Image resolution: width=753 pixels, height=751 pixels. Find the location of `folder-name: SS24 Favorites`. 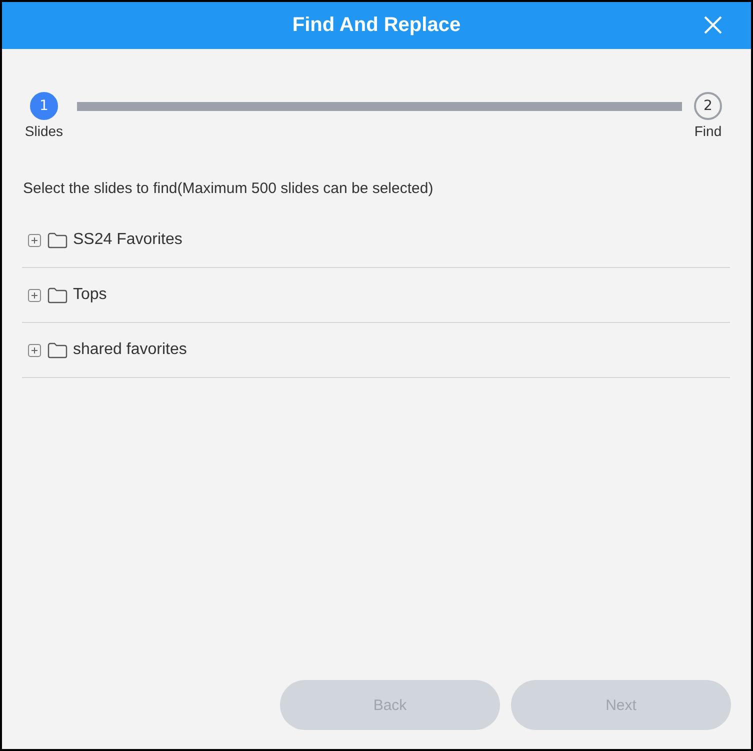

folder-name: SS24 Favorites is located at coordinates (127, 240).